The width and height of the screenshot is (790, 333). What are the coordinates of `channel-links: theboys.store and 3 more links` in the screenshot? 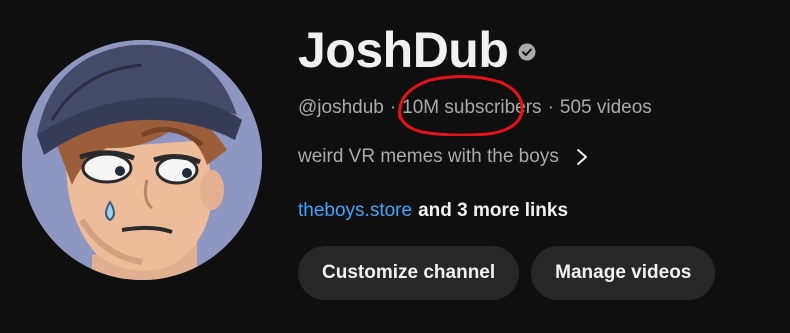 It's located at (433, 211).